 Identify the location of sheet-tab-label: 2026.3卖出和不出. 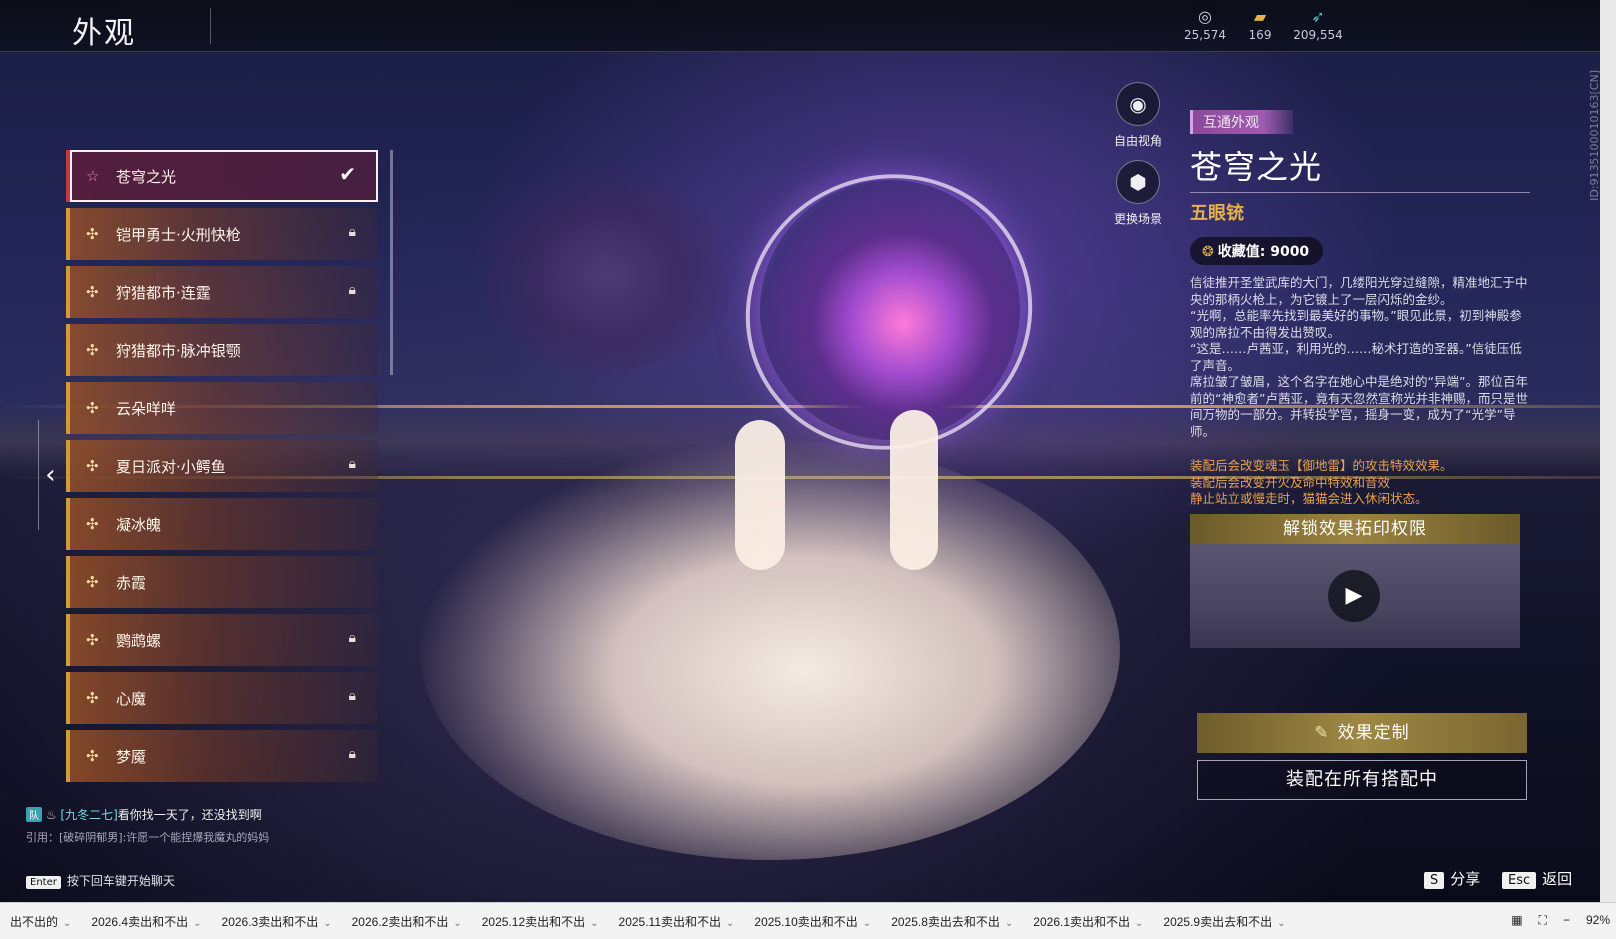
(270, 921).